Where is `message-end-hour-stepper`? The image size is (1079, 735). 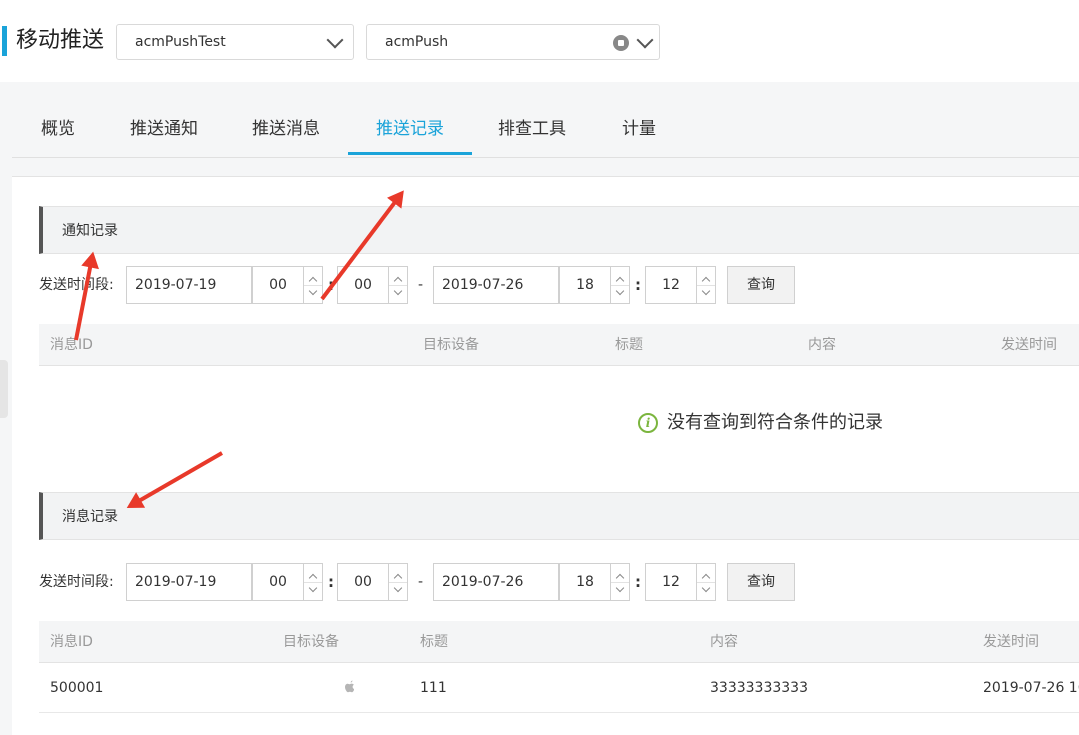
message-end-hour-stepper is located at coordinates (620, 582).